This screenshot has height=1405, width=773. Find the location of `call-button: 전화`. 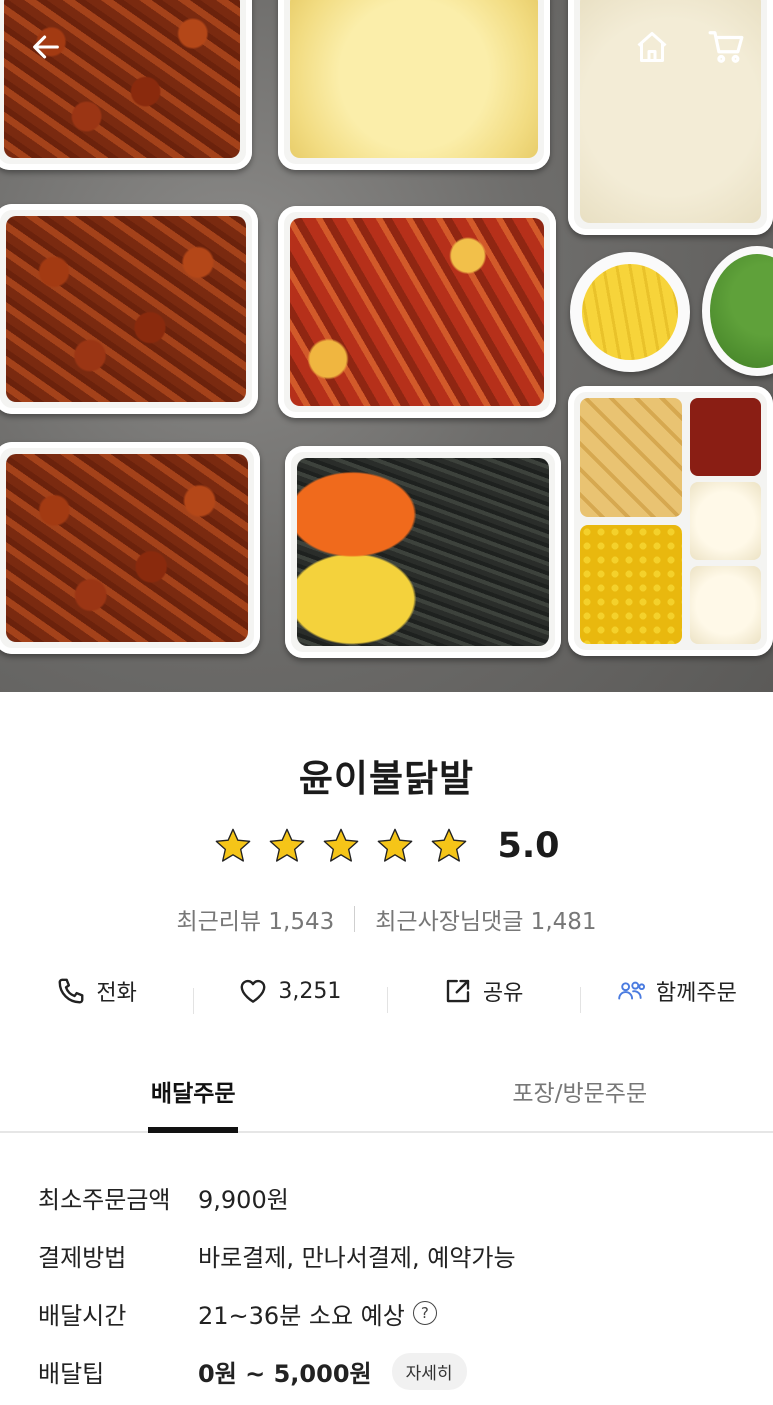

call-button: 전화 is located at coordinates (96, 991).